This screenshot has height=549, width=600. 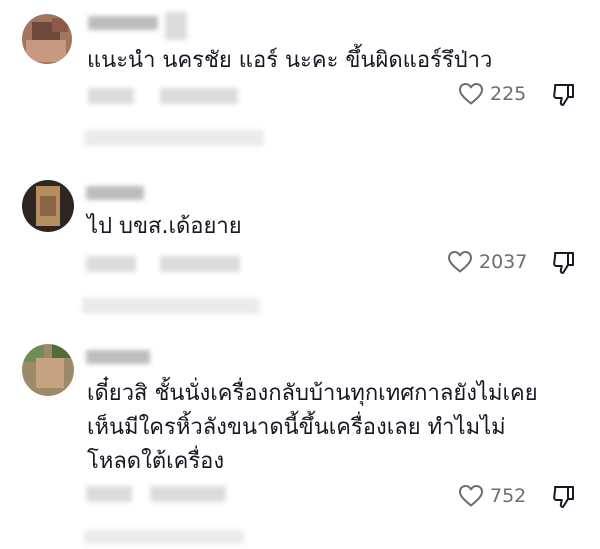 What do you see at coordinates (164, 226) in the screenshot?
I see `comment-text: ไป บขส.เด้อยาย` at bounding box center [164, 226].